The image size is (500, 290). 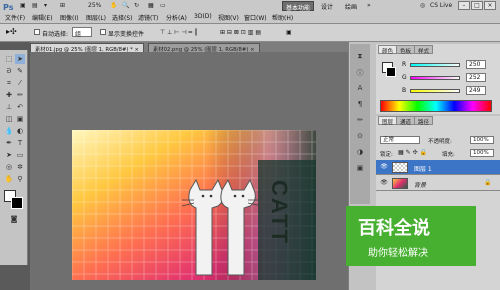 I want to click on tab-document-1: 素材01.jpg @ 25% (图层 1, RGB/8#) * ×, so click(x=87, y=48).